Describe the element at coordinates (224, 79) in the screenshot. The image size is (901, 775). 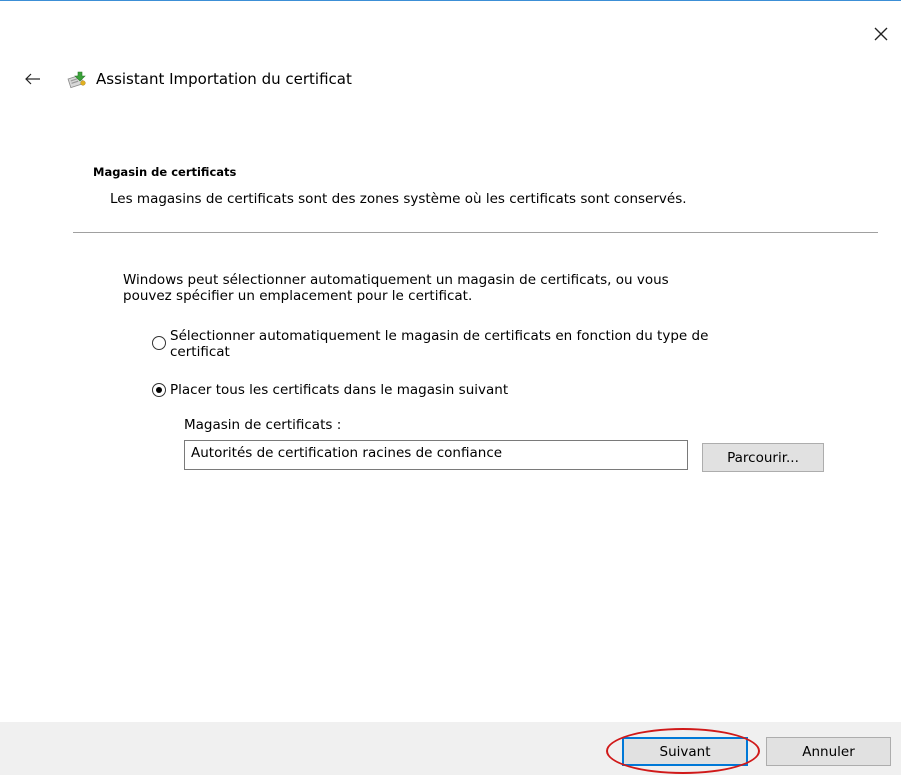
I see `wizard-title: Assistant Importation du certificat` at that location.